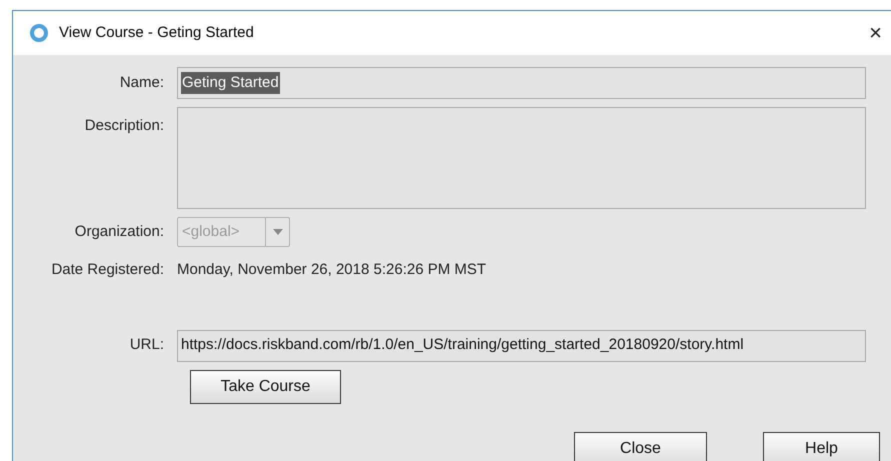 The image size is (891, 461). I want to click on field-label: Name:, so click(141, 82).